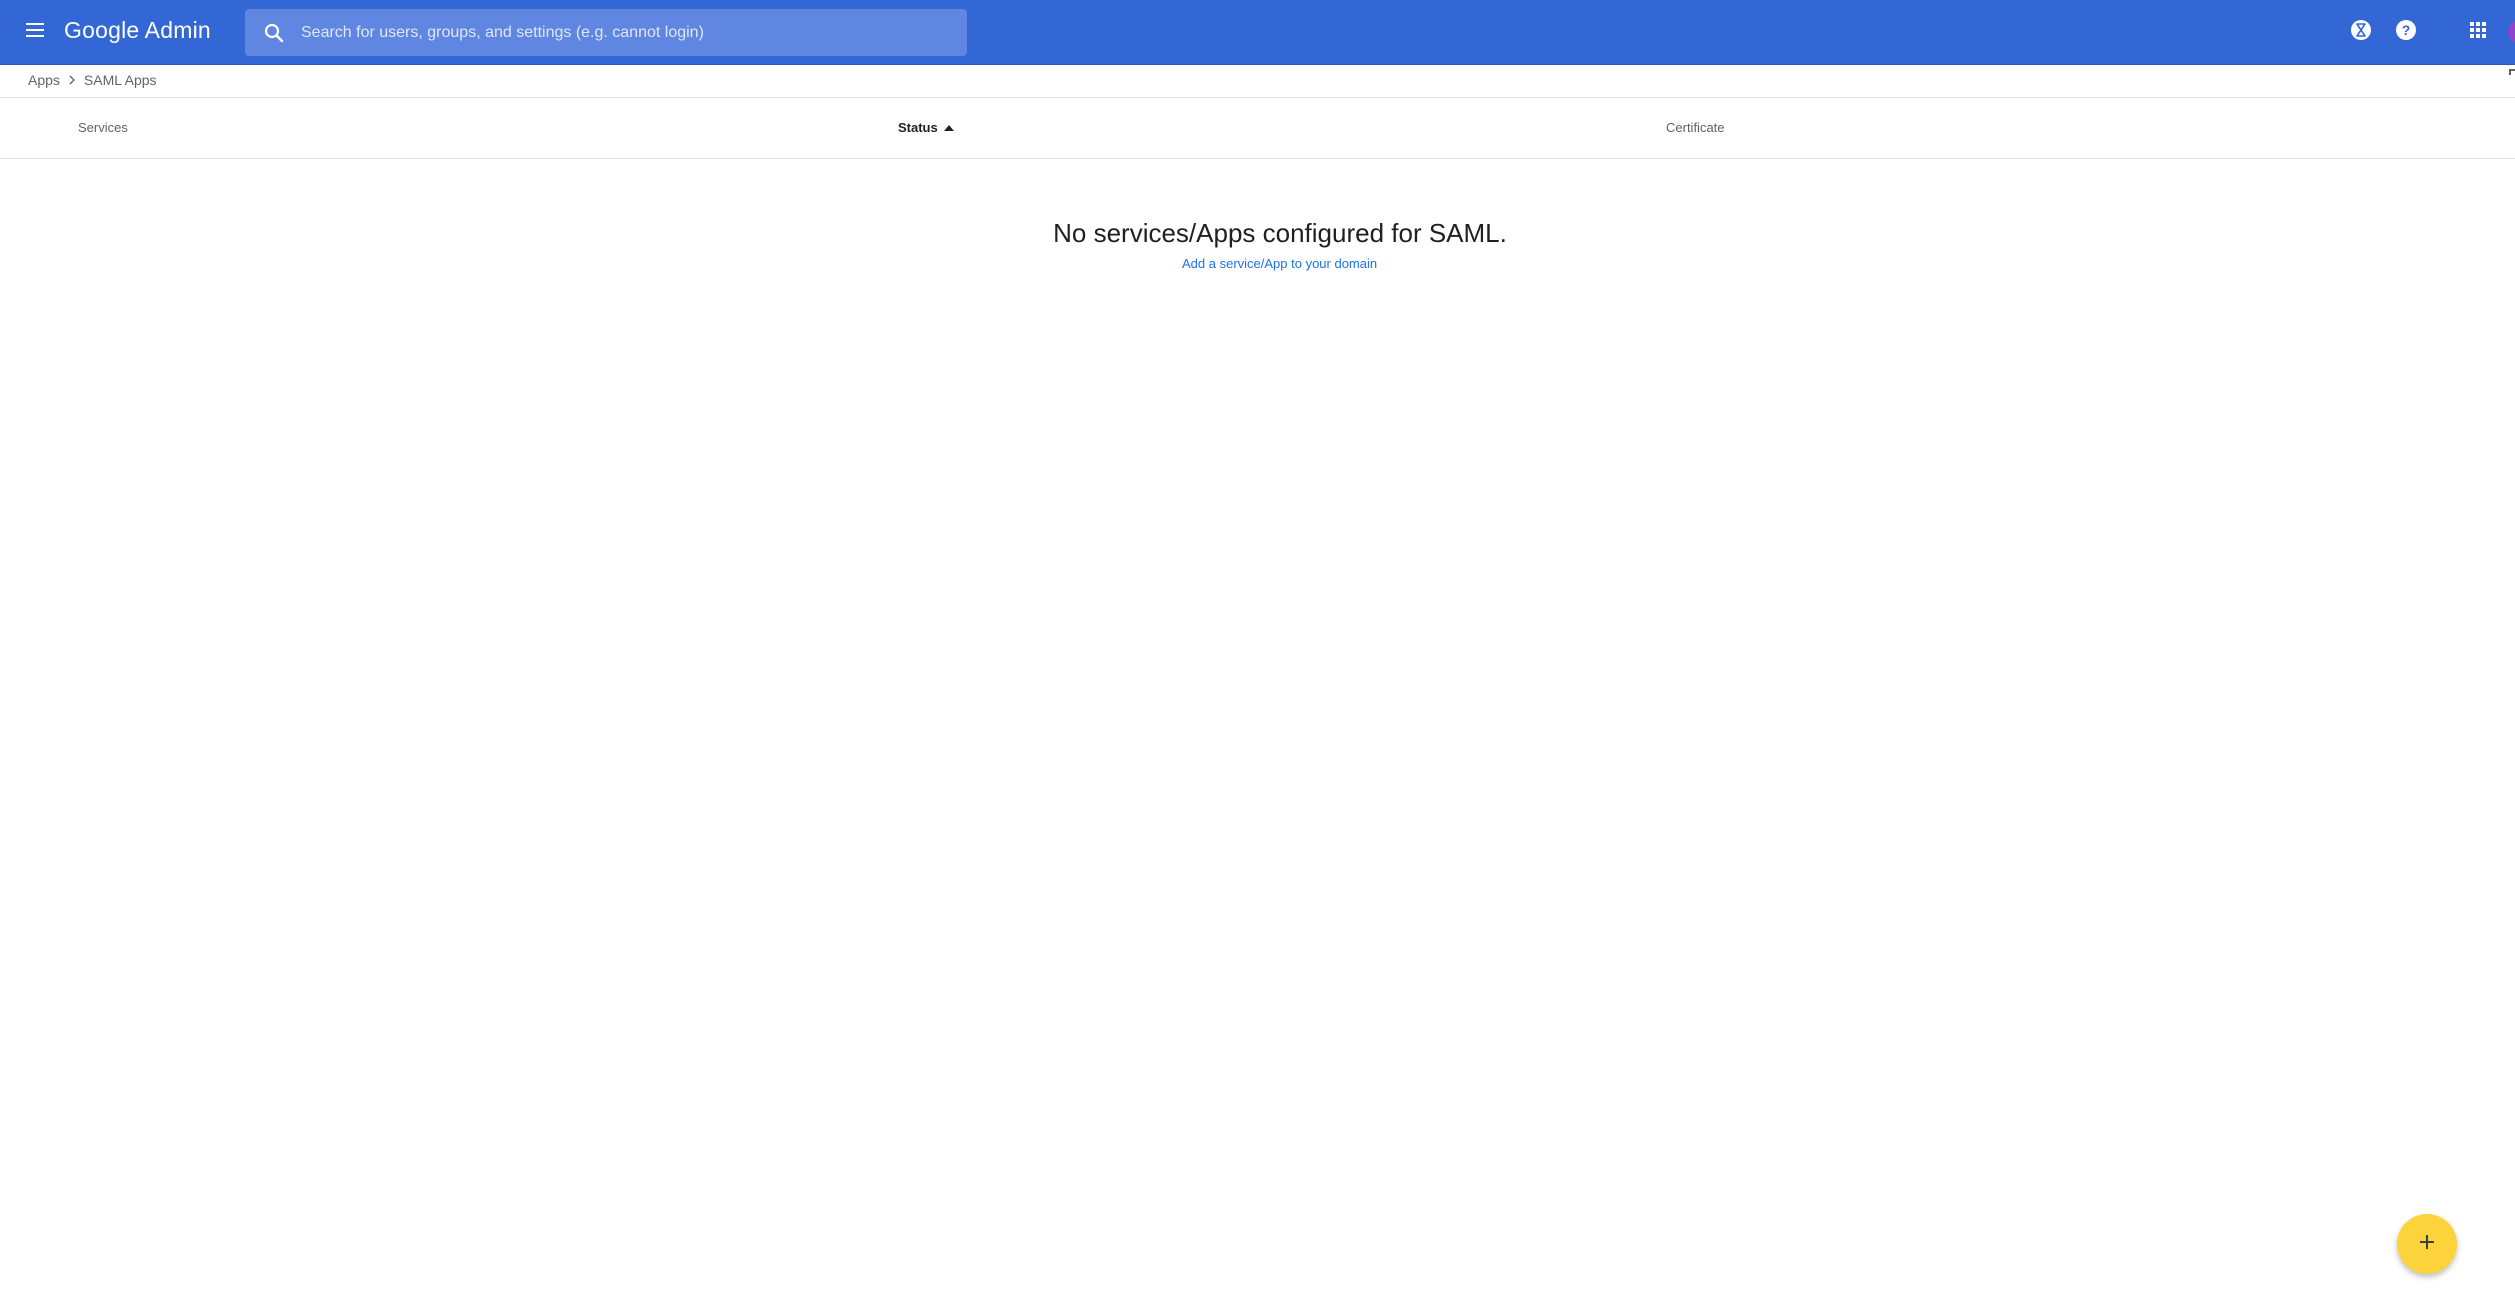 The image size is (2515, 1305). What do you see at coordinates (2511, 32) in the screenshot?
I see `account-avatar` at bounding box center [2511, 32].